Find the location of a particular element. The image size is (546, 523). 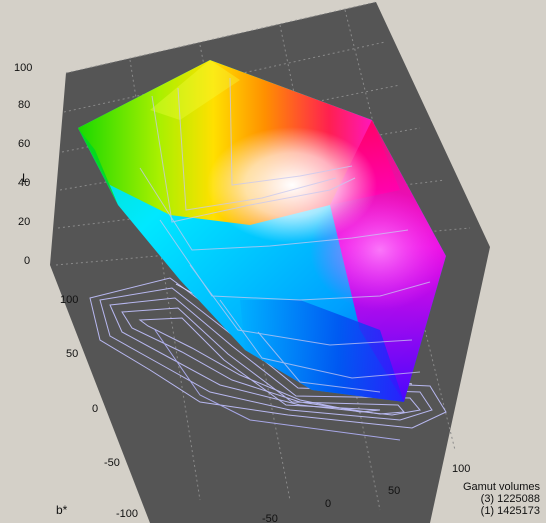

legend-entry: (1) 1425173 is located at coordinates (501, 511).